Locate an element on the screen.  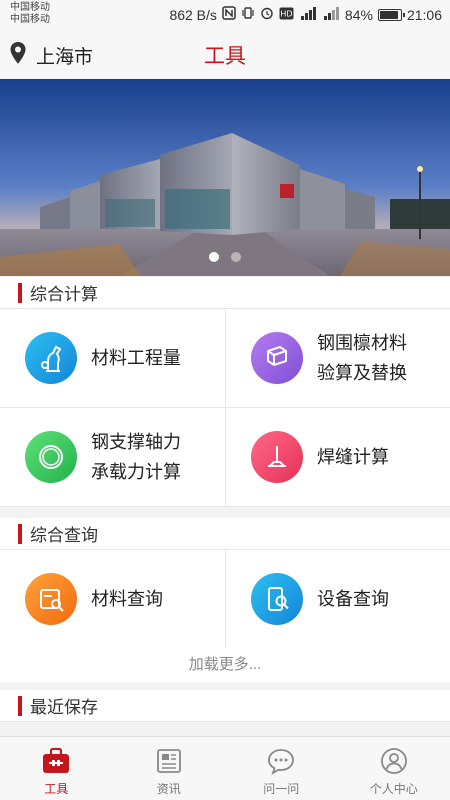
tab-profile: 个人中心 is located at coordinates (394, 768).